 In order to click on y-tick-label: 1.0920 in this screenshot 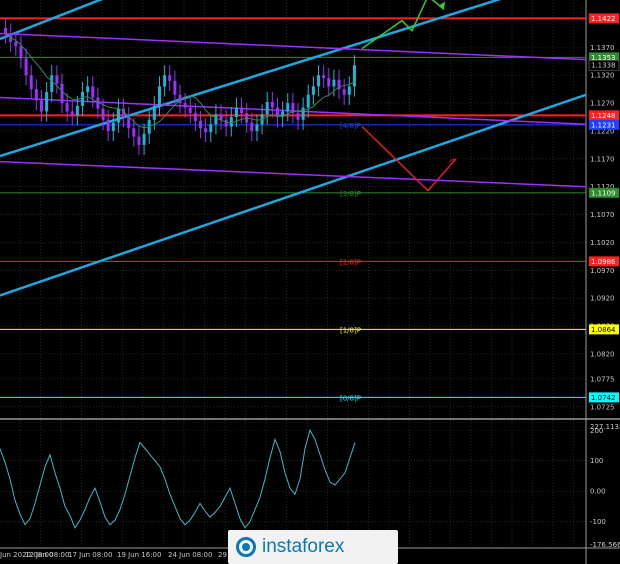, I will do `click(602, 299)`.